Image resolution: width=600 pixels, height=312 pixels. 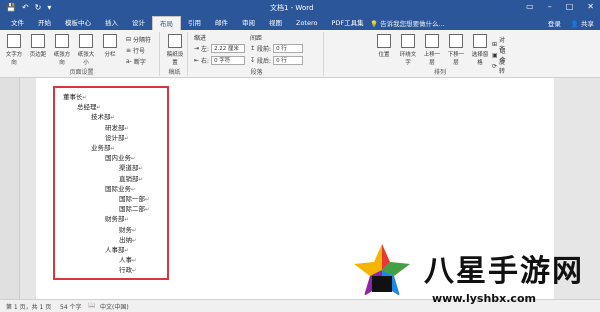 What do you see at coordinates (384, 55) in the screenshot?
I see `position-label: 位置` at bounding box center [384, 55].